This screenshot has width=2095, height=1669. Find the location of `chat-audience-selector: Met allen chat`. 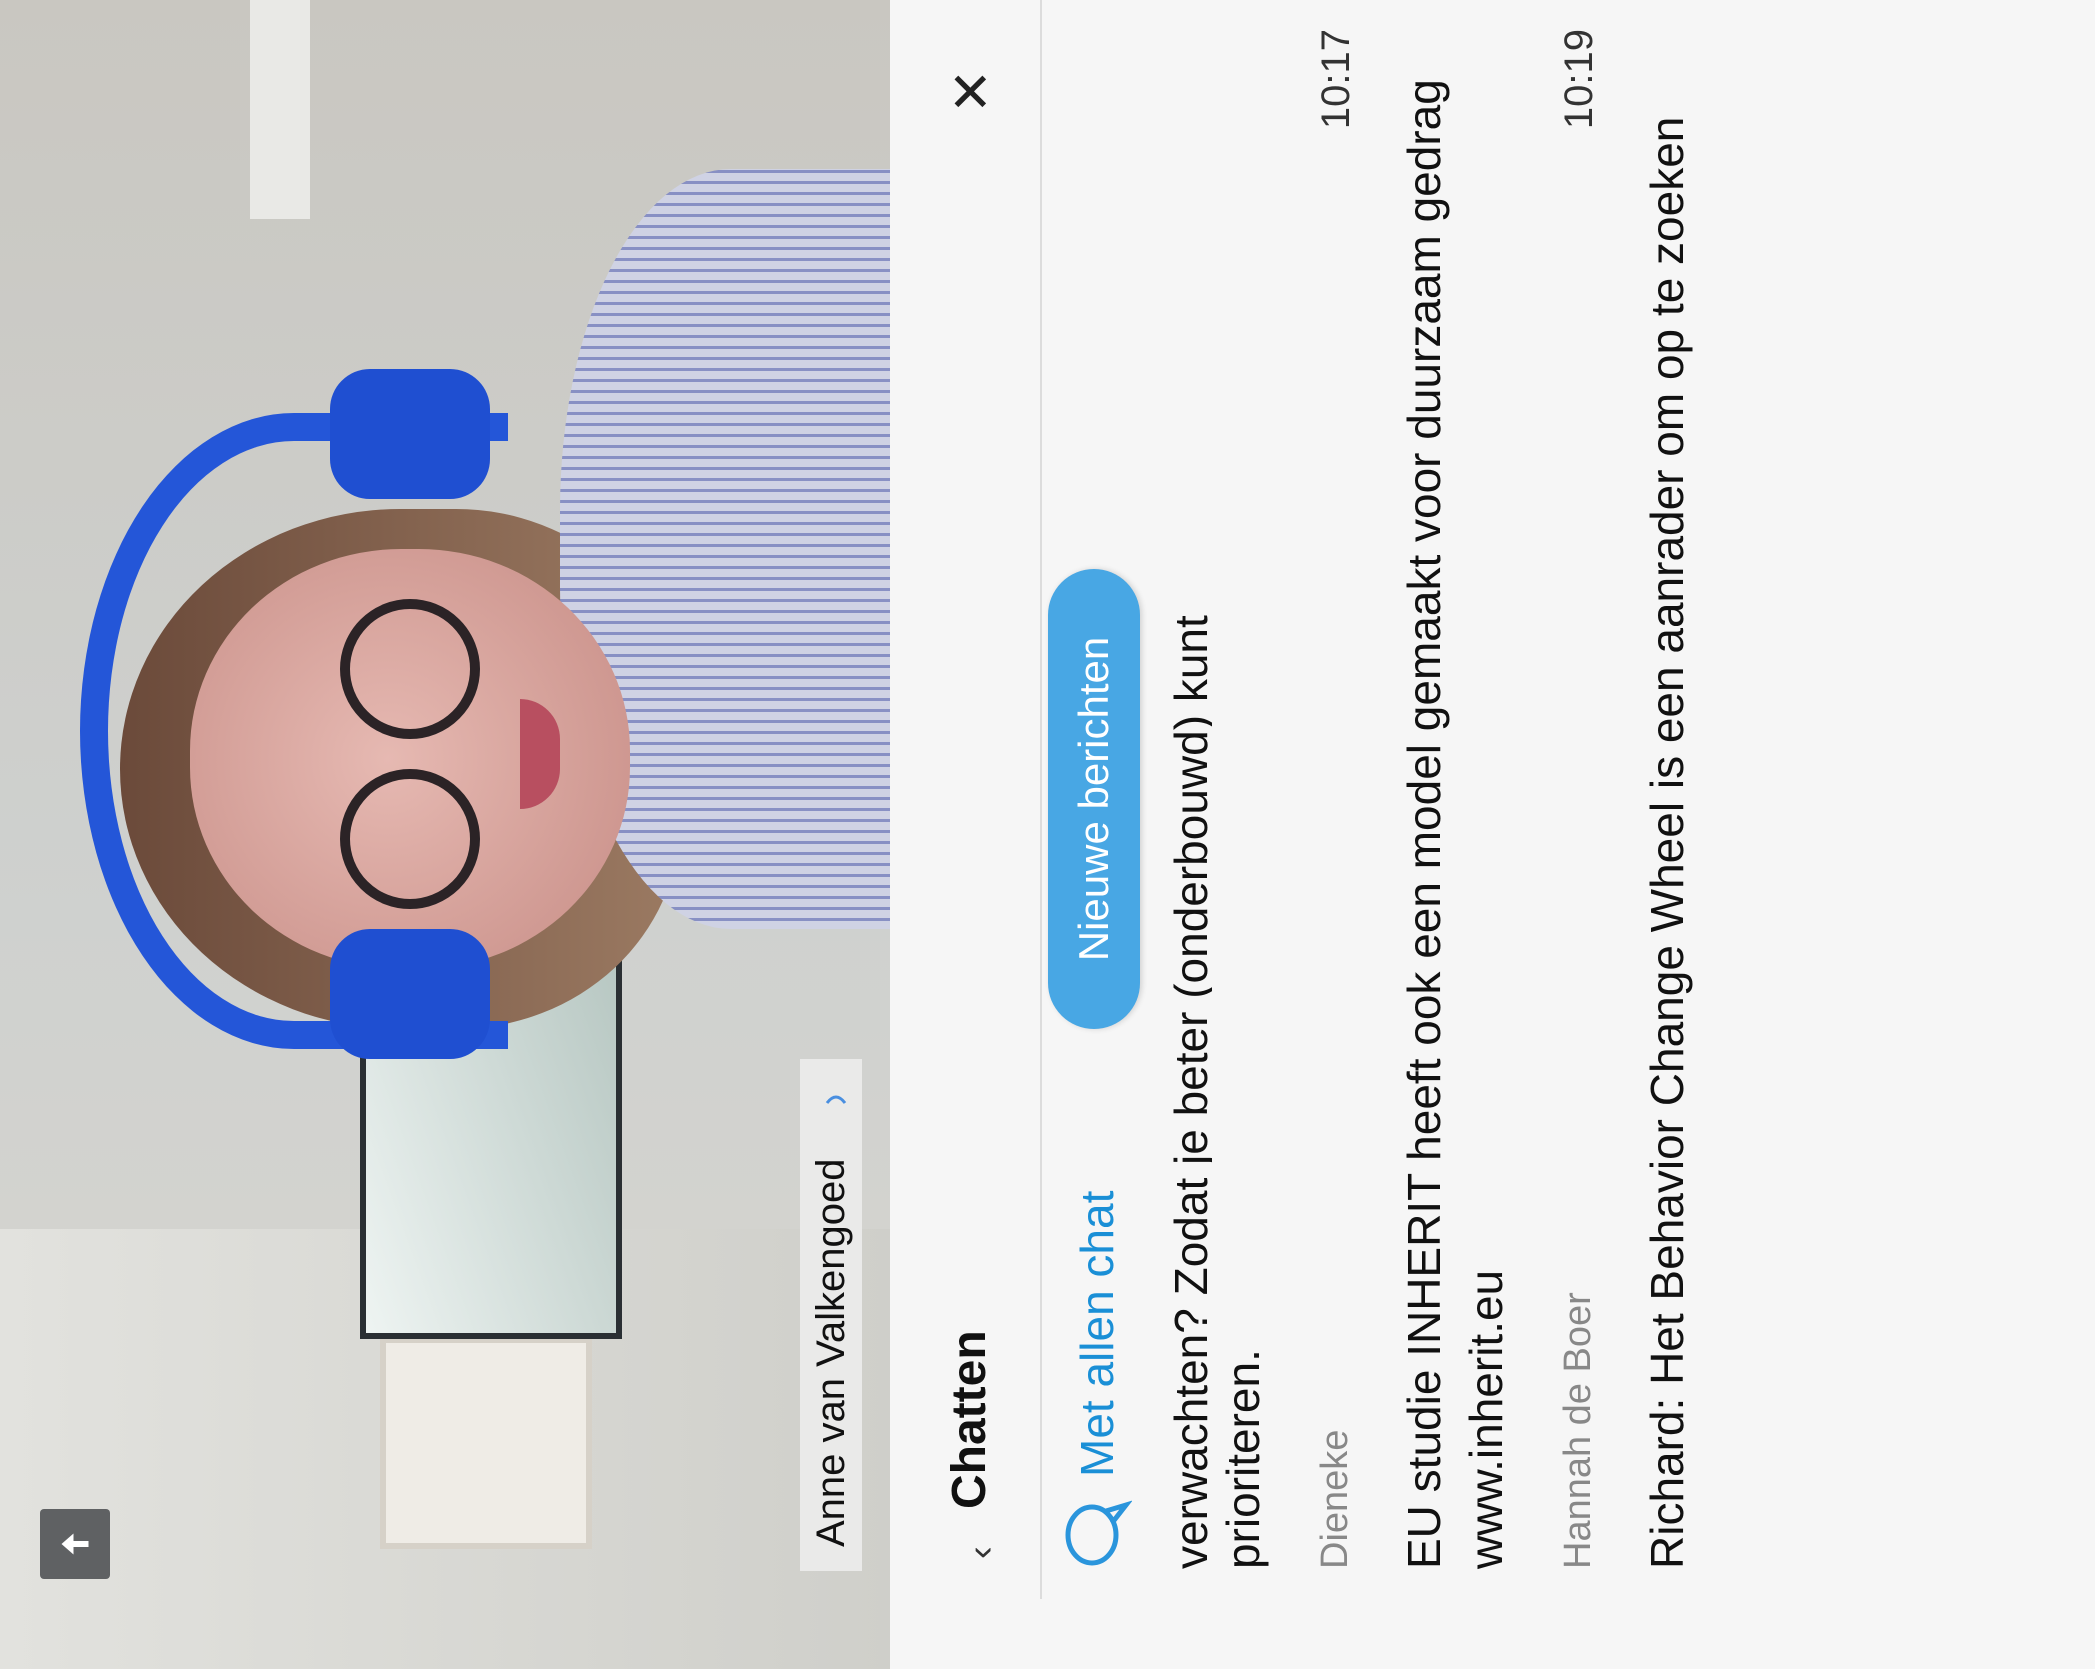

chat-audience-selector: Met allen chat is located at coordinates (1097, 1380).